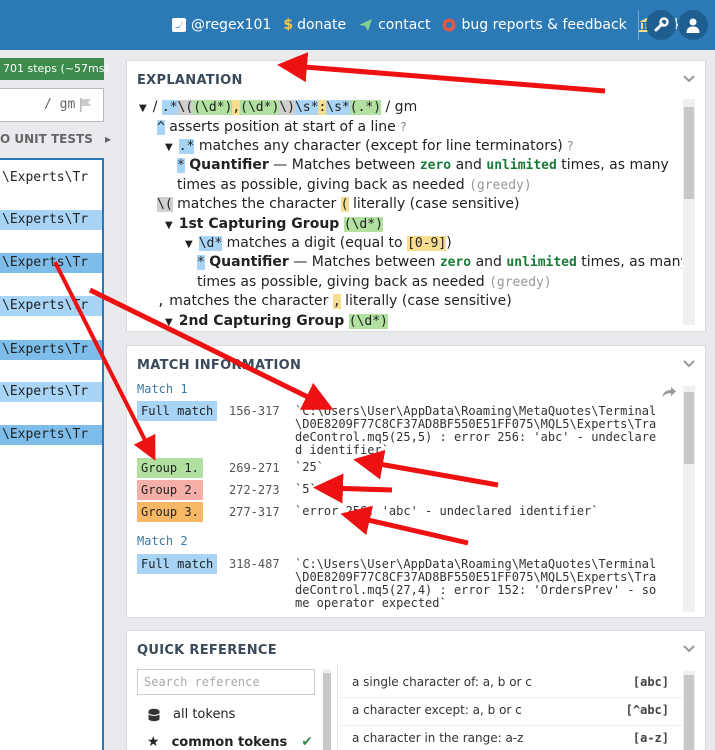  Describe the element at coordinates (647, 710) in the screenshot. I see `reference-row-token: [^abc]` at that location.